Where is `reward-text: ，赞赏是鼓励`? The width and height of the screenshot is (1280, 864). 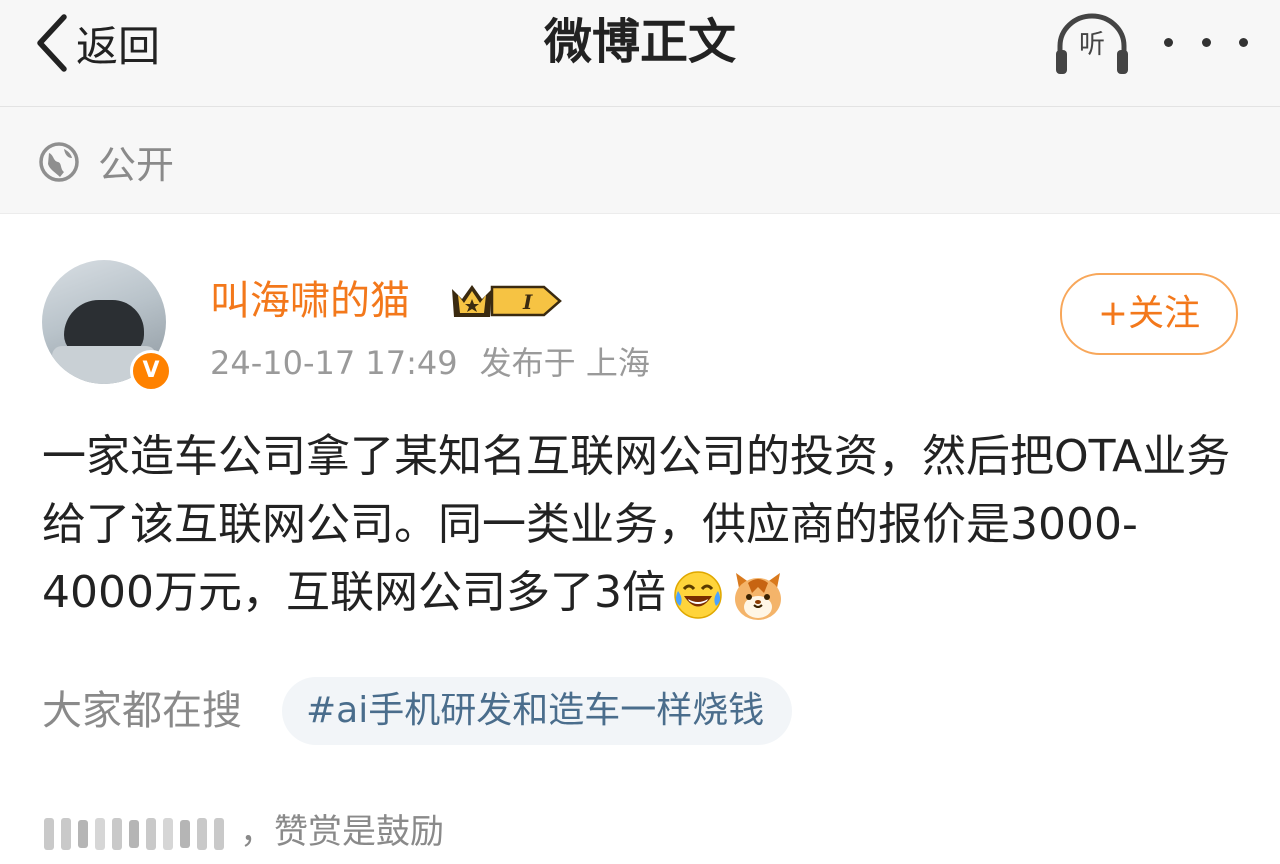
reward-text: ，赞赏是鼓励 is located at coordinates (342, 832).